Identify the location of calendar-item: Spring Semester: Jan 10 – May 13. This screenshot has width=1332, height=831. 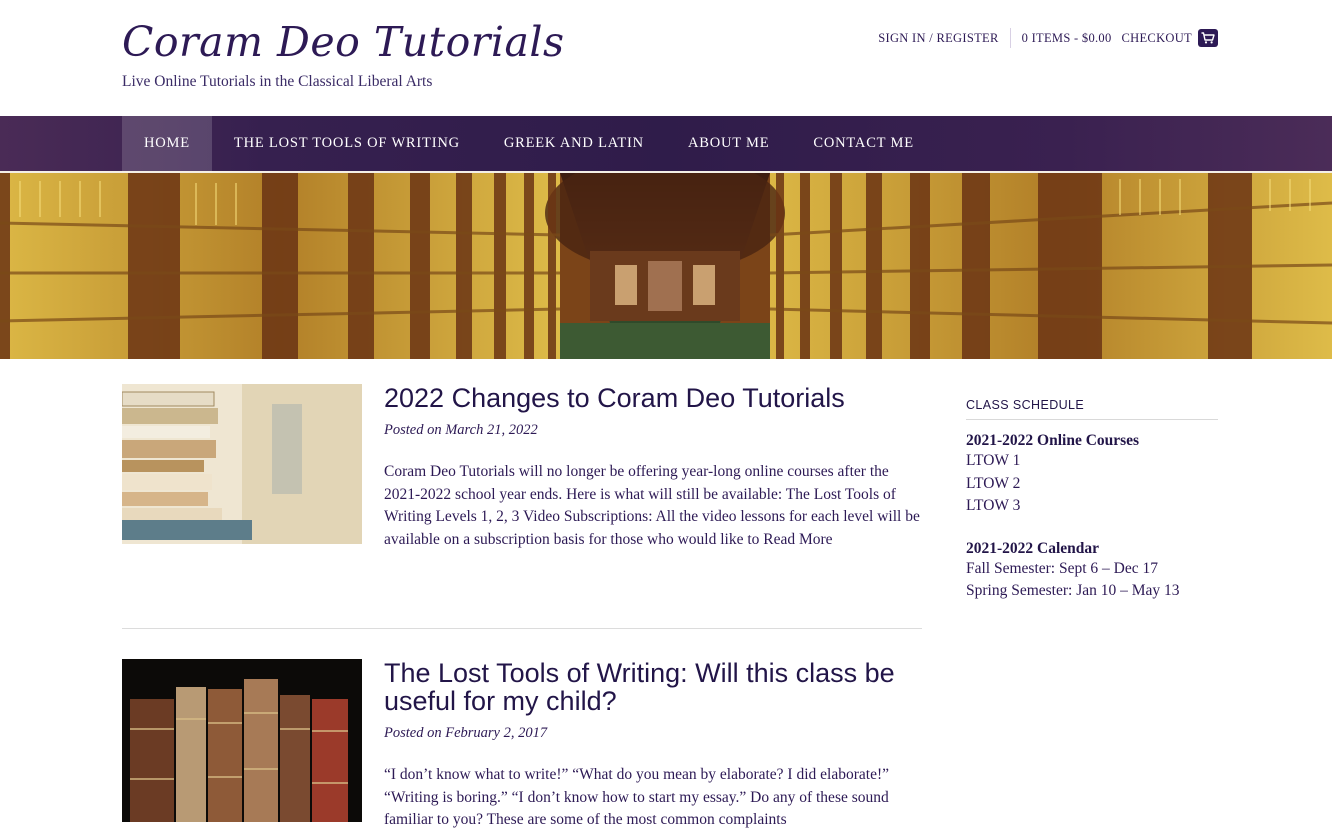
(1073, 590).